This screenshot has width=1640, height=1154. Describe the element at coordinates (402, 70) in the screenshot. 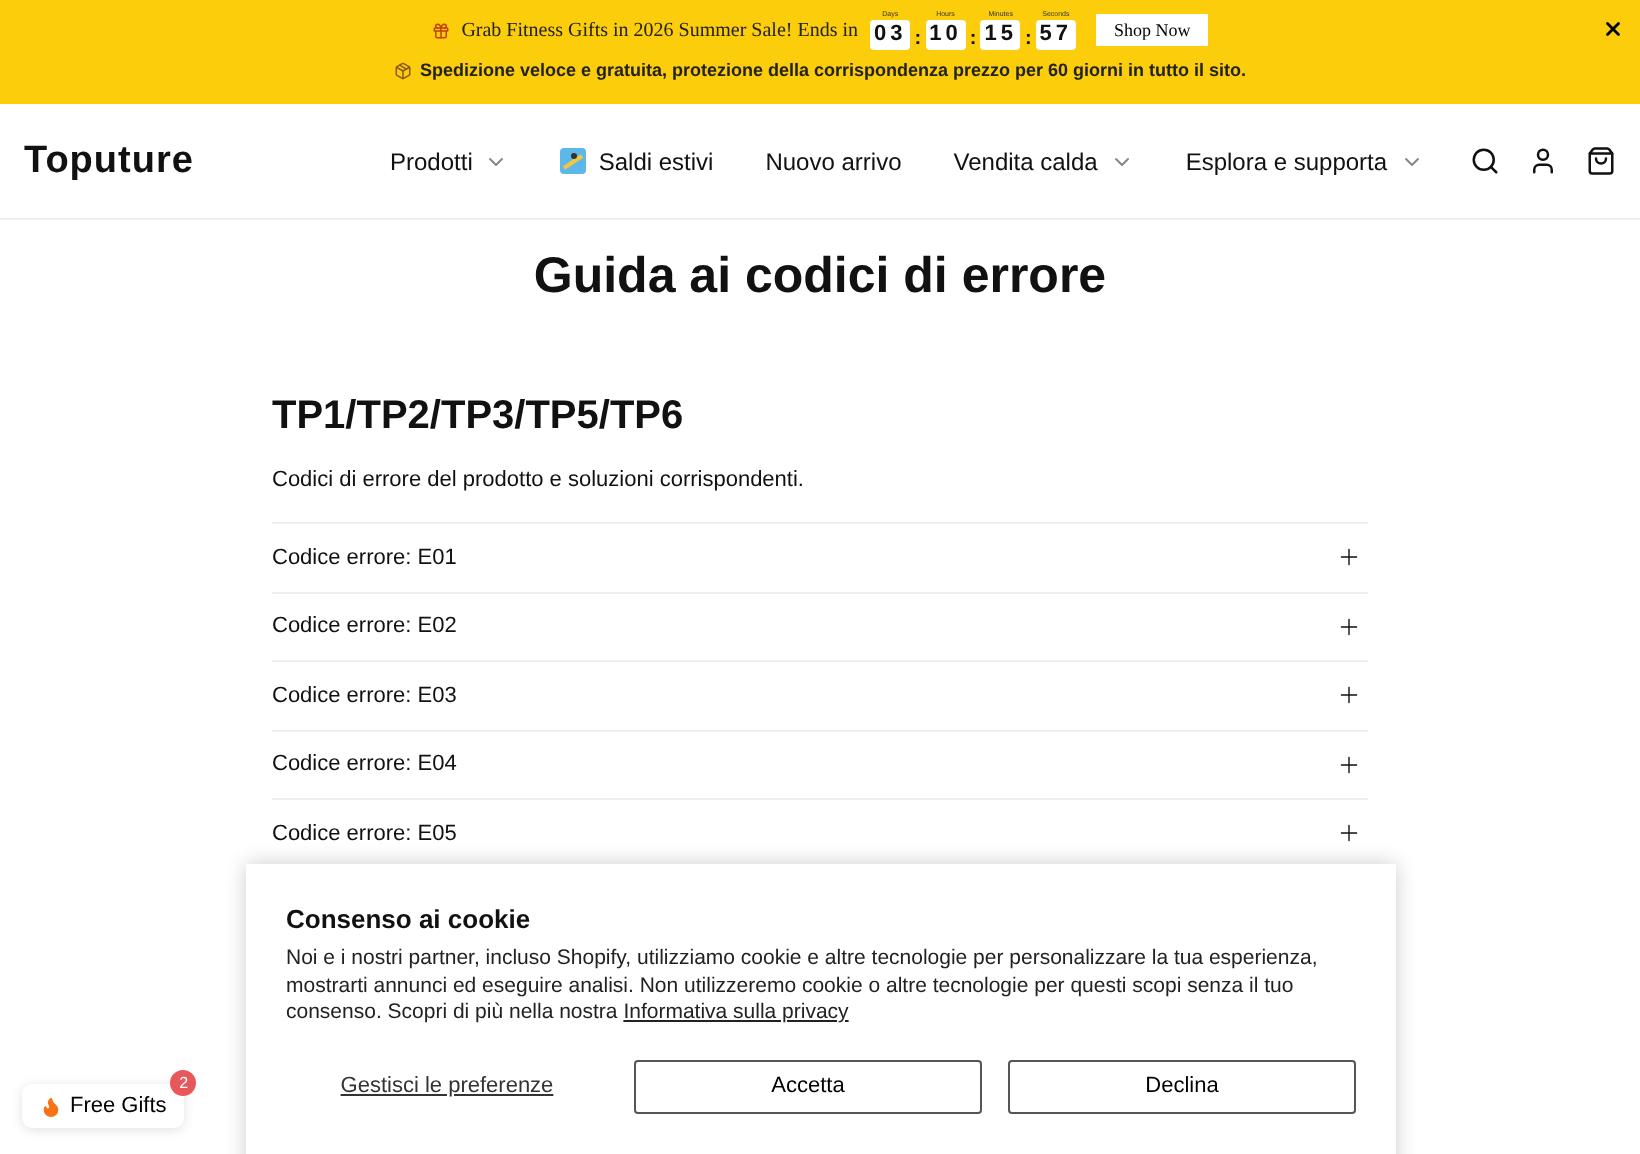

I see `package-icon` at that location.